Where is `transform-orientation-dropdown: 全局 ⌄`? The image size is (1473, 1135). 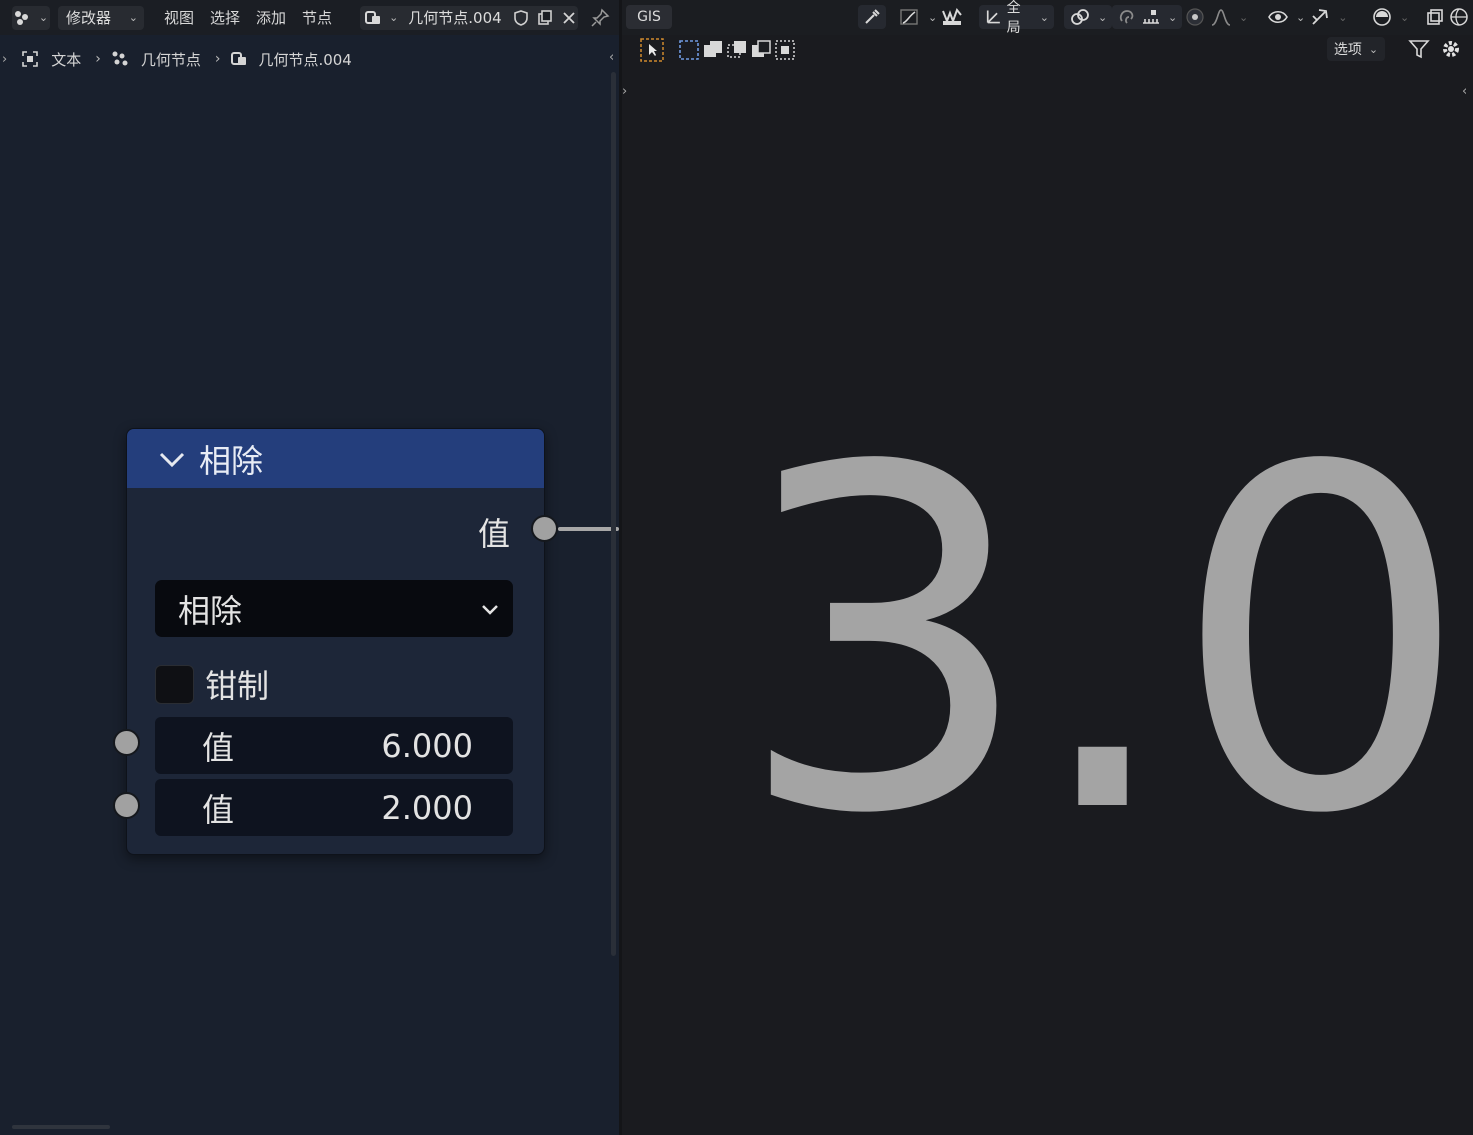
transform-orientation-dropdown: 全局 ⌄ is located at coordinates (1016, 18).